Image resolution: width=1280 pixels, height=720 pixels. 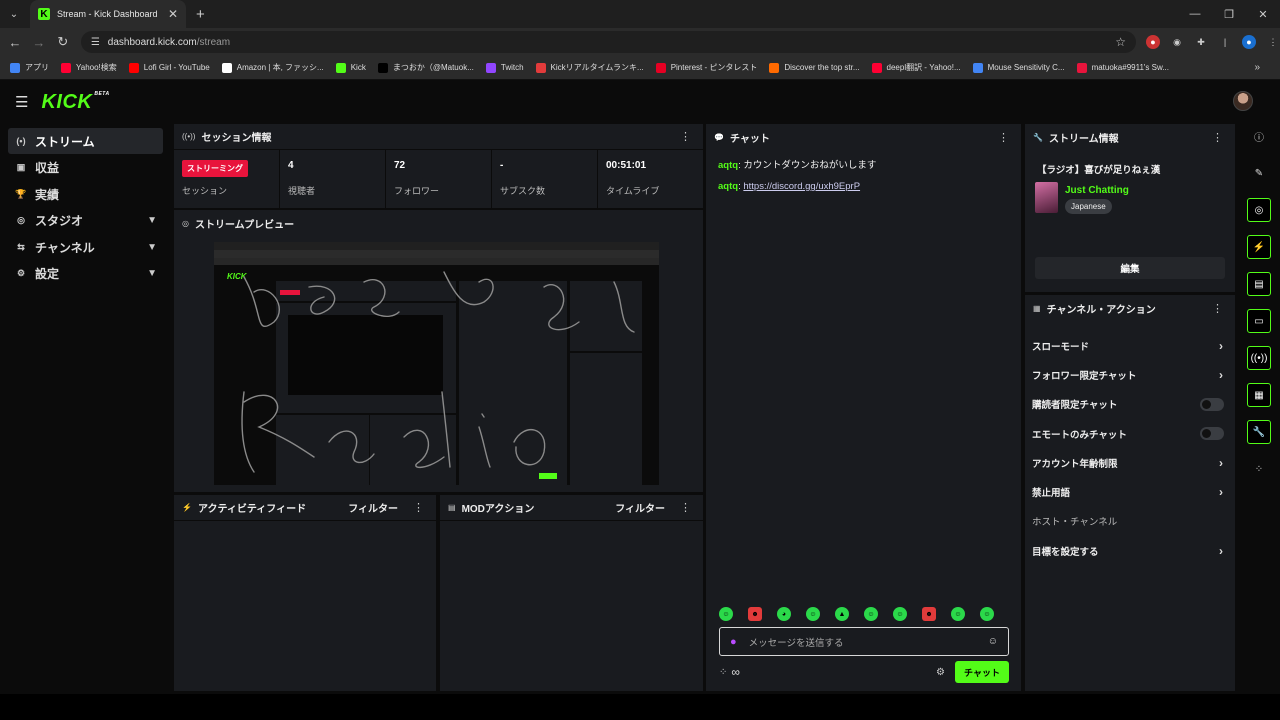 What do you see at coordinates (14, 14) in the screenshot?
I see `tab-search-icon: ⌄` at bounding box center [14, 14].